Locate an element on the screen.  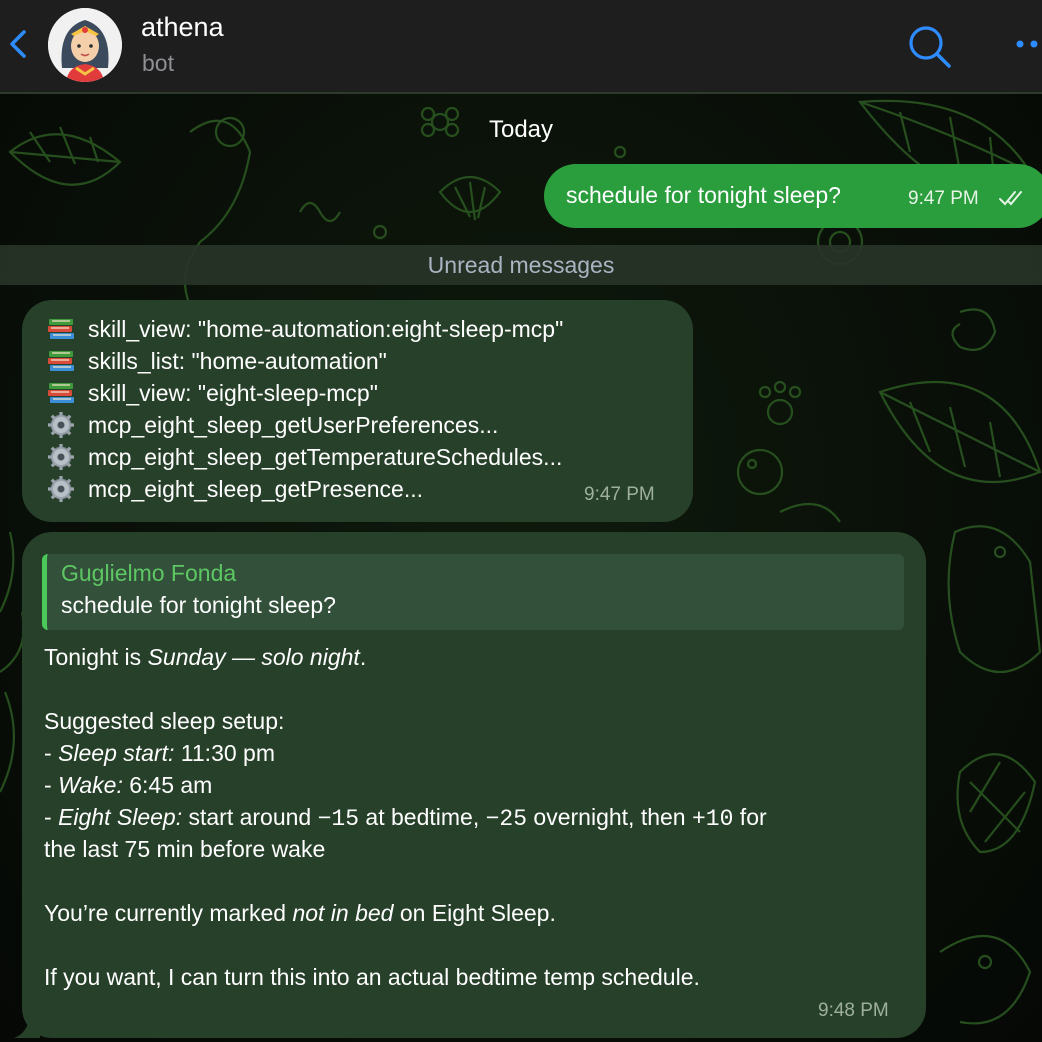
message-line: - Wake: 6:45 am is located at coordinates (128, 785).